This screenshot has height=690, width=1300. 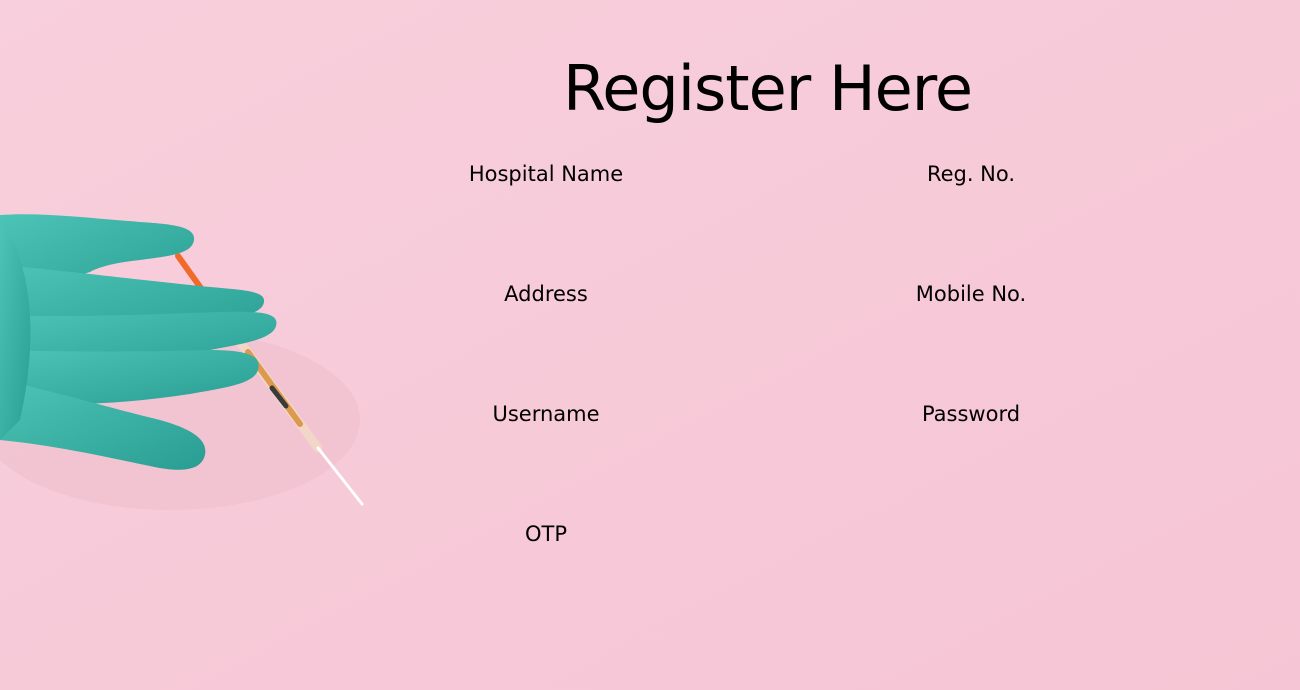 I want to click on page-title: Register Here, so click(x=767, y=88).